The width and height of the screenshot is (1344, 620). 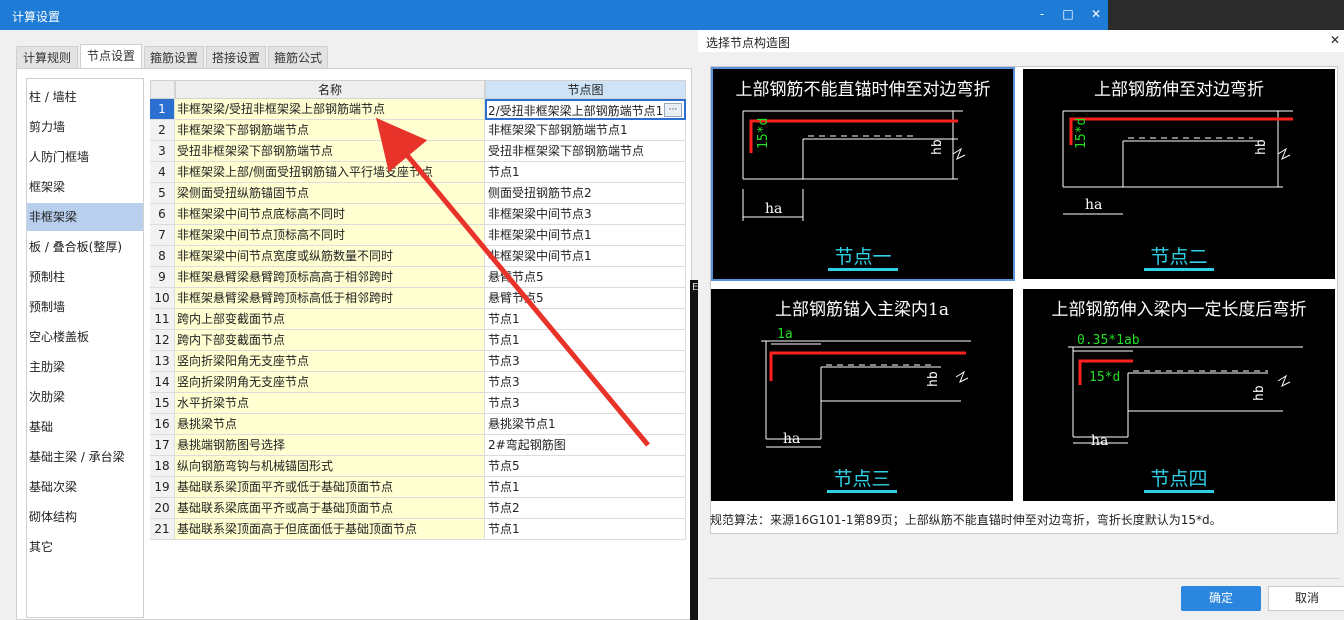 I want to click on tab-stirrup-formula: 箍筋公式, so click(x=298, y=57).